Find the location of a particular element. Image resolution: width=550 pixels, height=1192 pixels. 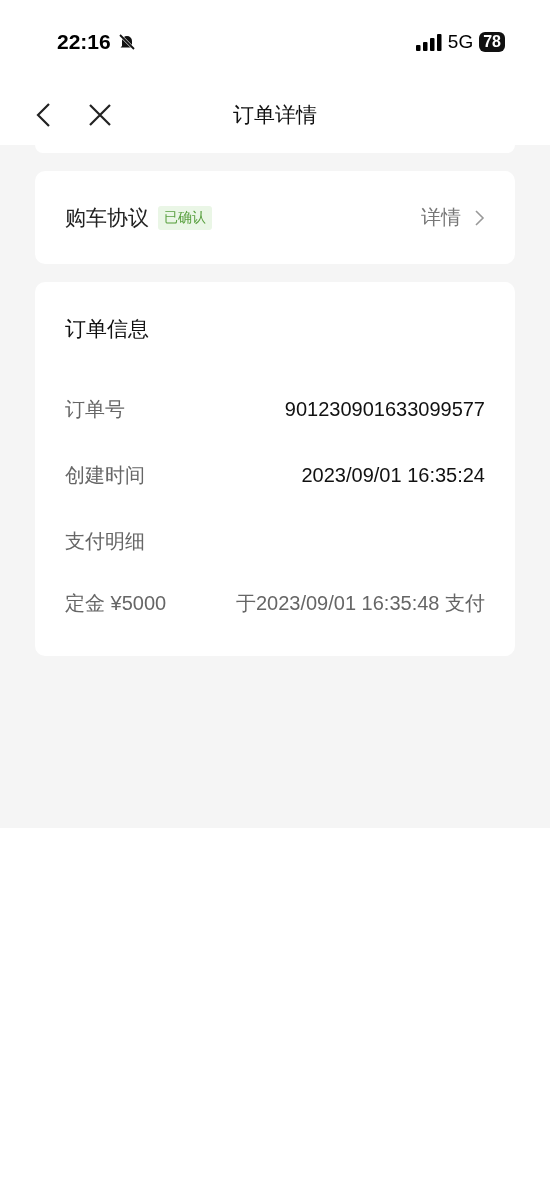

battery-icon: 78 is located at coordinates (492, 42).